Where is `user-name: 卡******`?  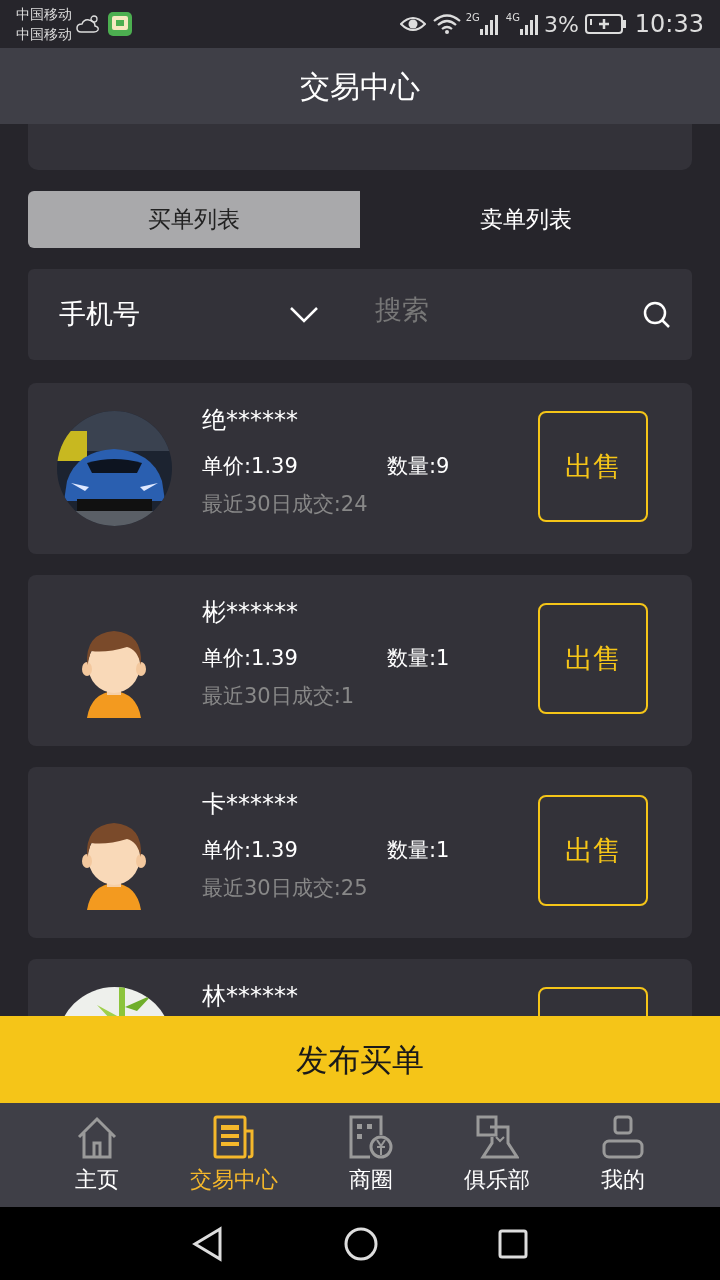
user-name: 卡****** is located at coordinates (250, 804).